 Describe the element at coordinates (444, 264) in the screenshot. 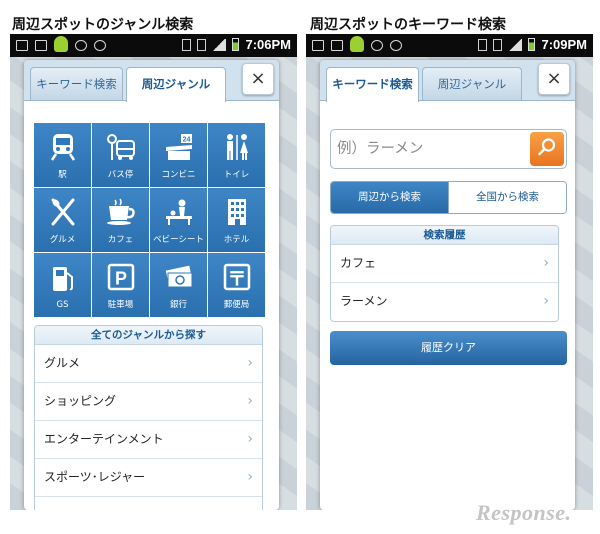

I see `list-item: カフェ ›` at that location.